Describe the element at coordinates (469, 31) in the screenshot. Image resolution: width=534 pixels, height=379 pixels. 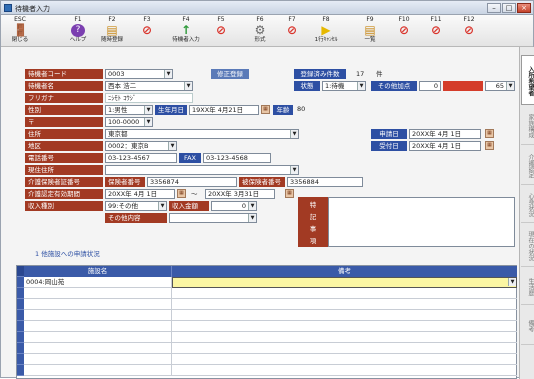
I see `toolbar-button-f12: F12 ⊘` at that location.